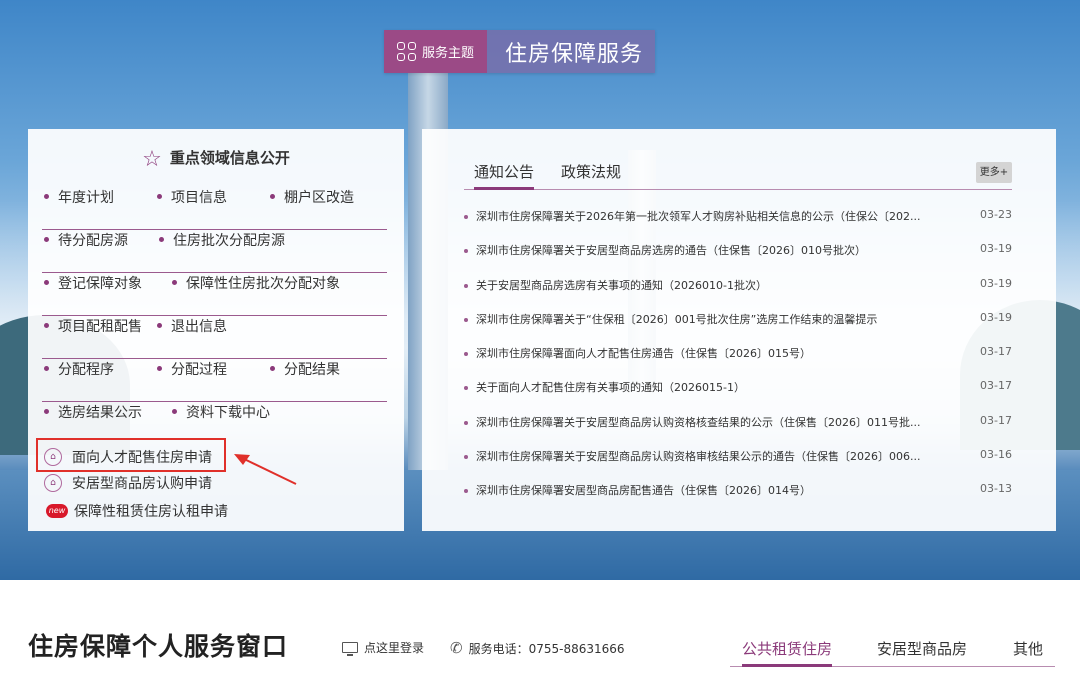 This screenshot has height=679, width=1080. What do you see at coordinates (394, 648) in the screenshot?
I see `login-label: 点这里登录` at bounding box center [394, 648].